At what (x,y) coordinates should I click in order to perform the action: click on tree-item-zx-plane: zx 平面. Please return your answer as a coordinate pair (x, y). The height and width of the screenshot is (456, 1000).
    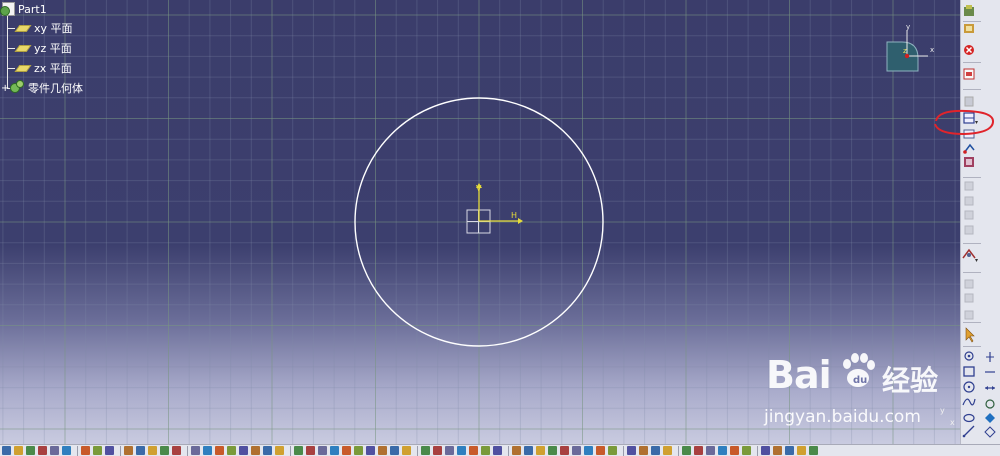
    Looking at the image, I should click on (43, 68).